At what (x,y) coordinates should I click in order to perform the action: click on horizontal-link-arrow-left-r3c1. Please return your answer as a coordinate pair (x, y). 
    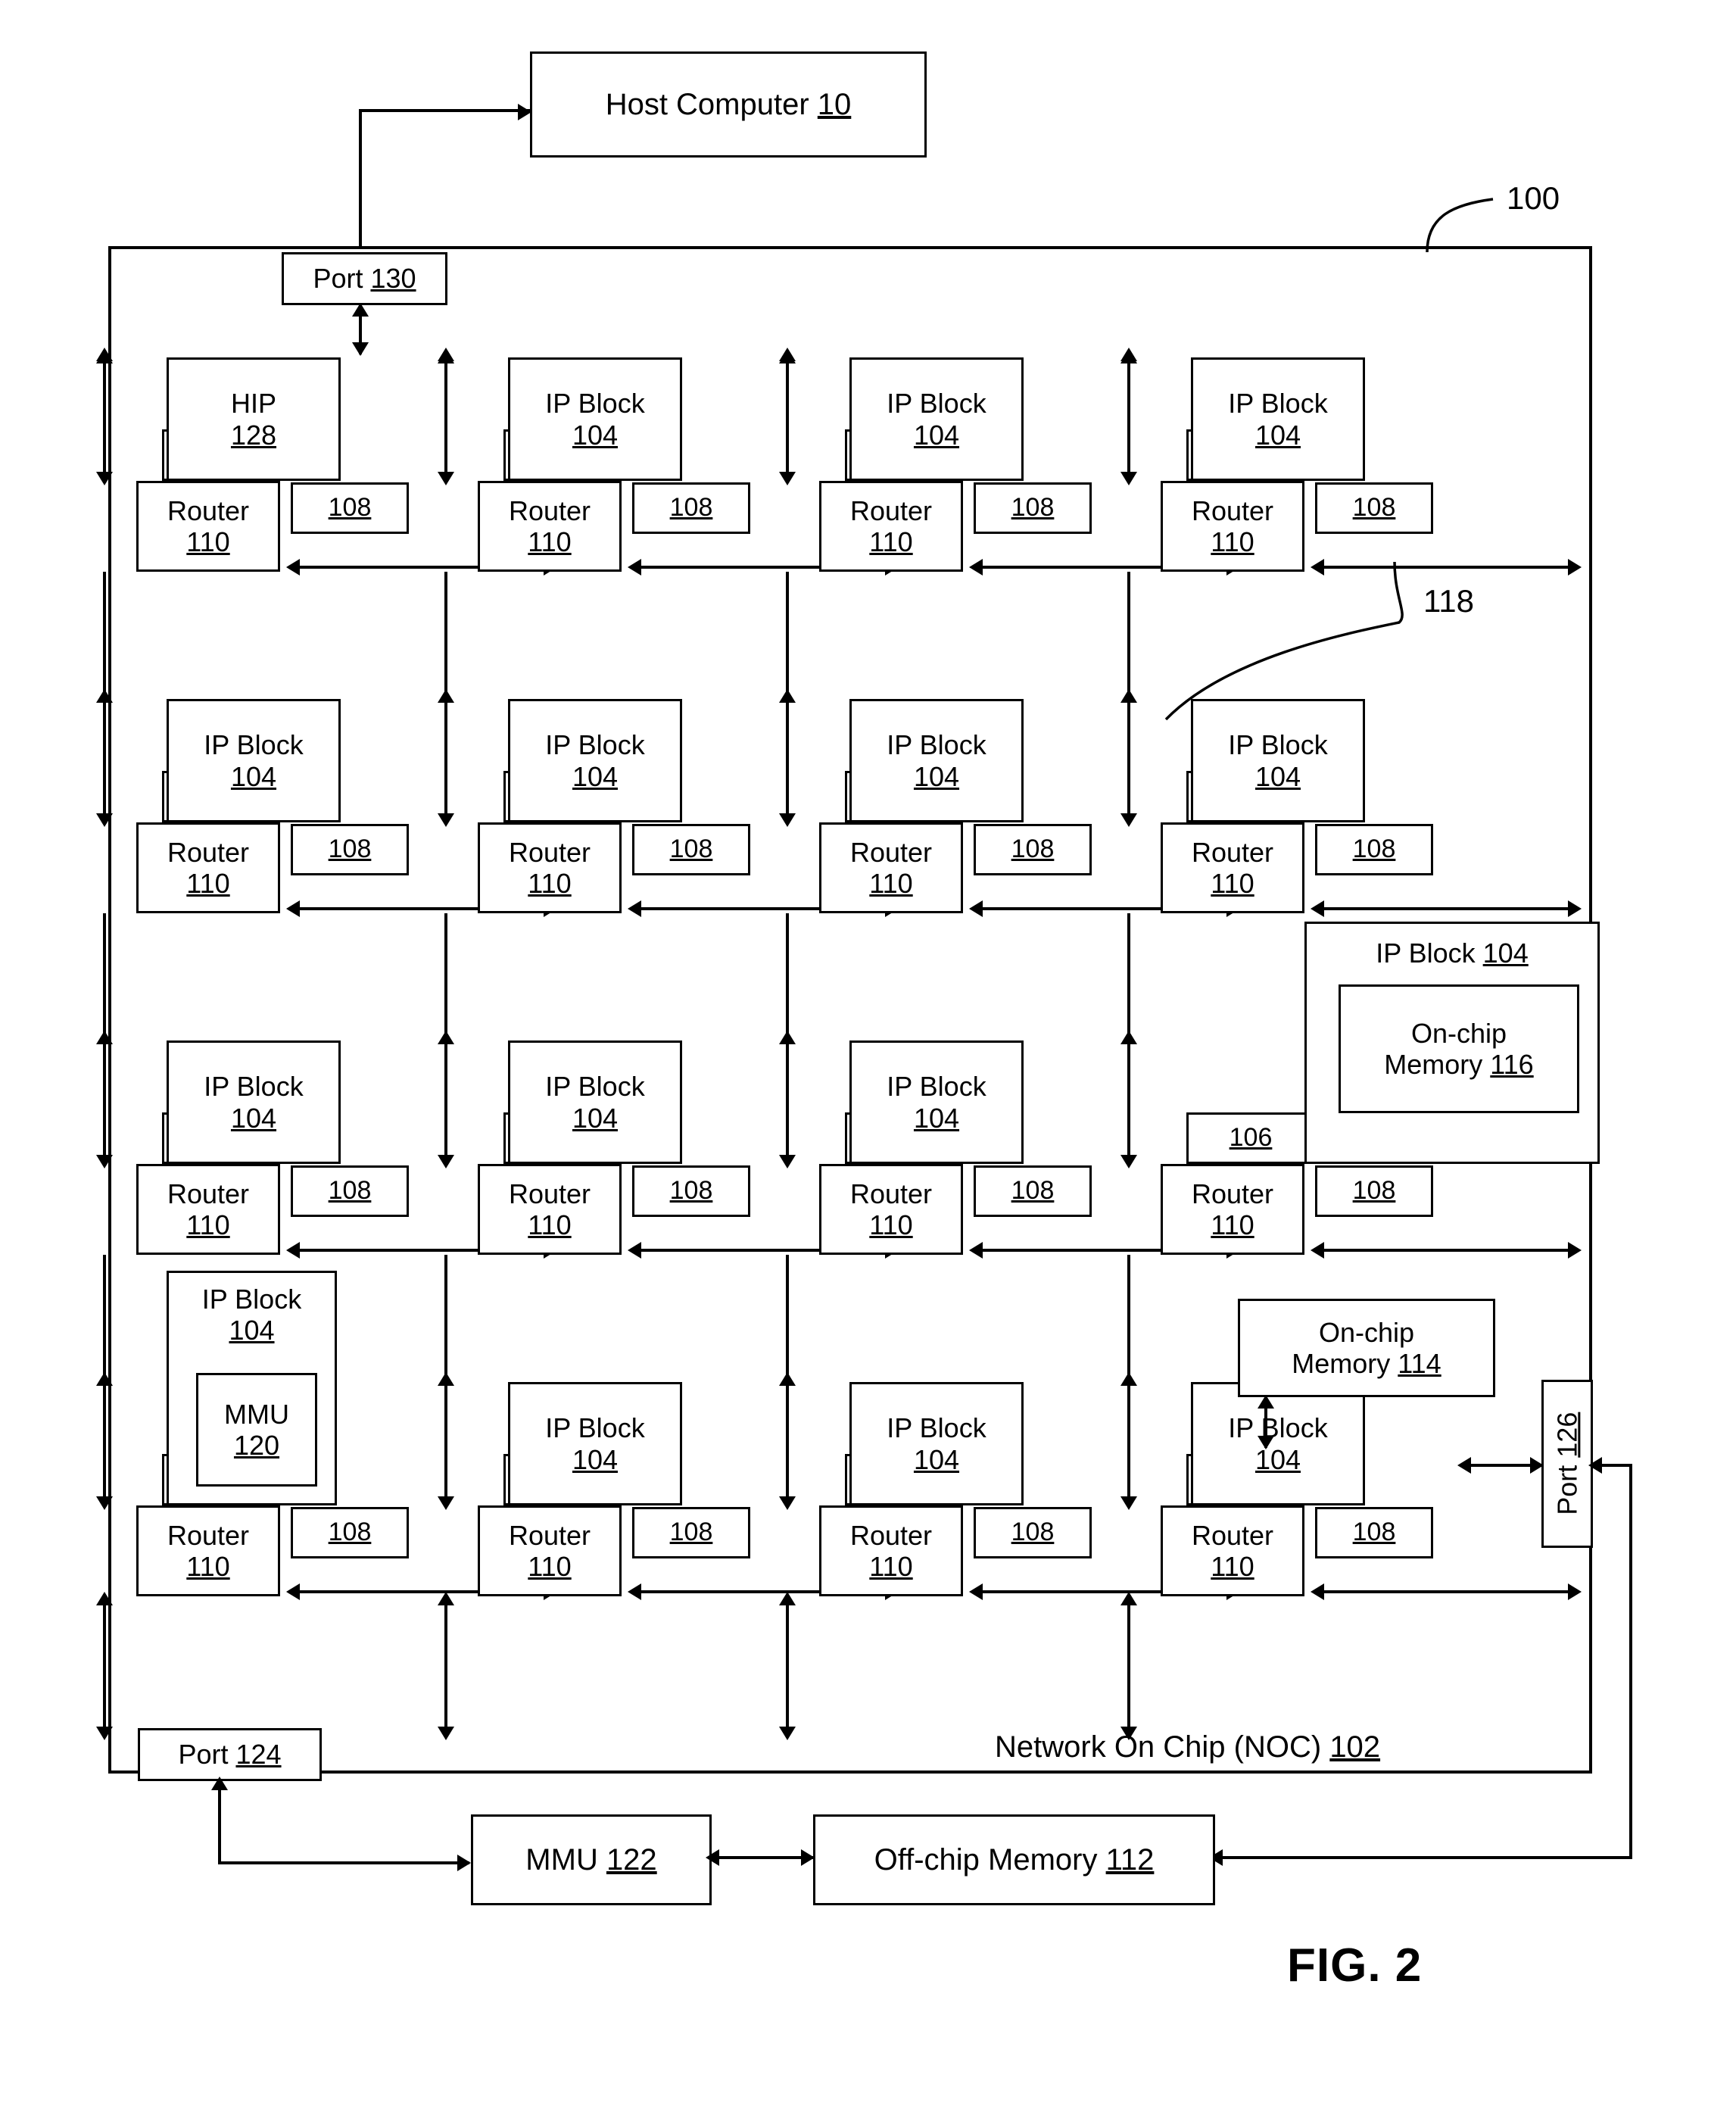
    Looking at the image, I should click on (634, 1591).